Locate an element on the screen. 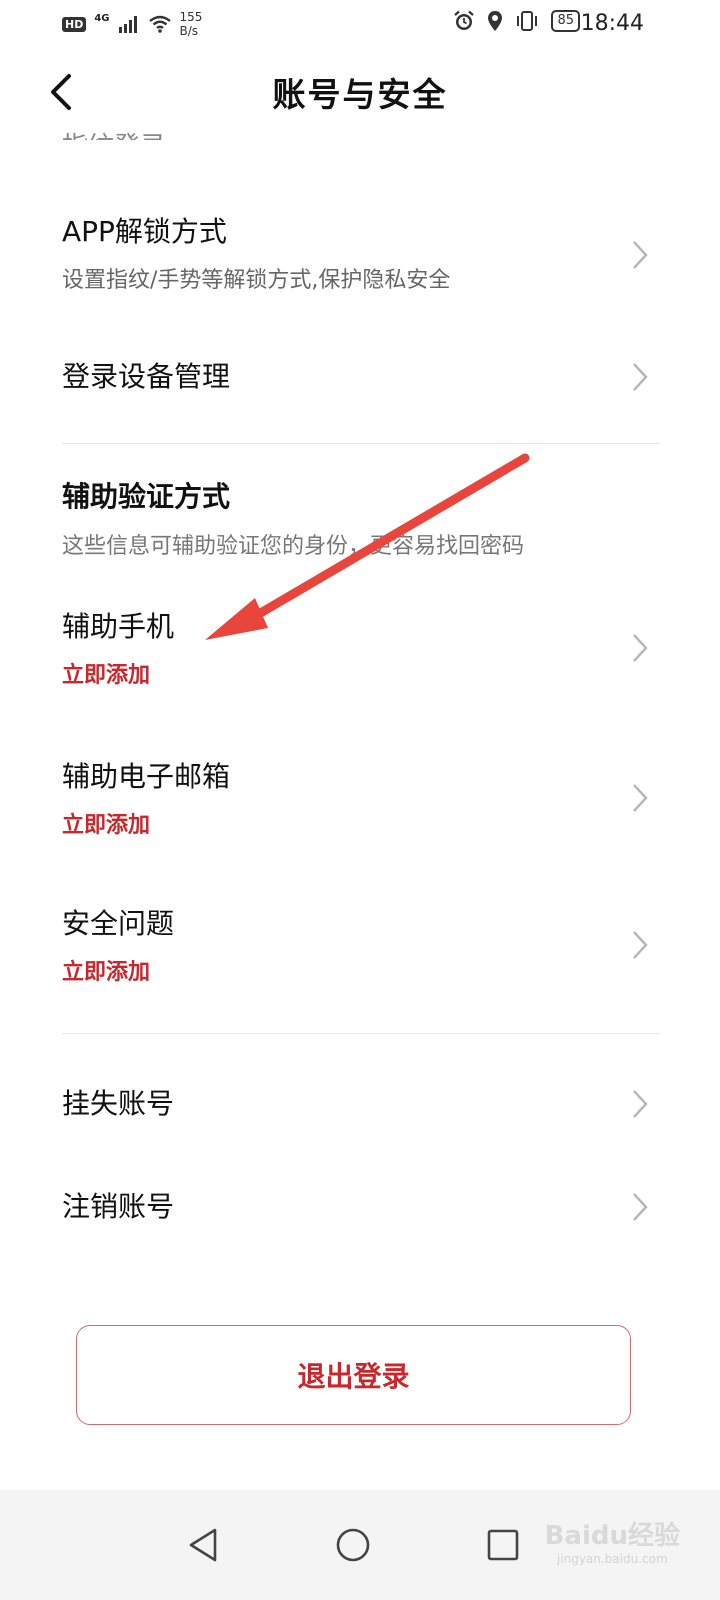 This screenshot has height=1600, width=720. row-aux-email: 辅助电子邮箱 立即添加 is located at coordinates (362, 798).